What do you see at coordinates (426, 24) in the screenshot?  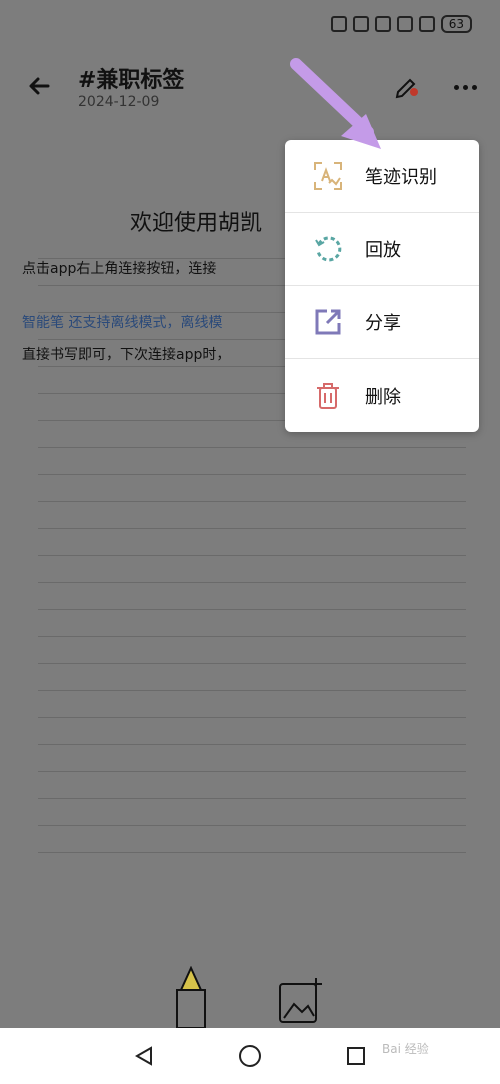 I see `signal-icon` at bounding box center [426, 24].